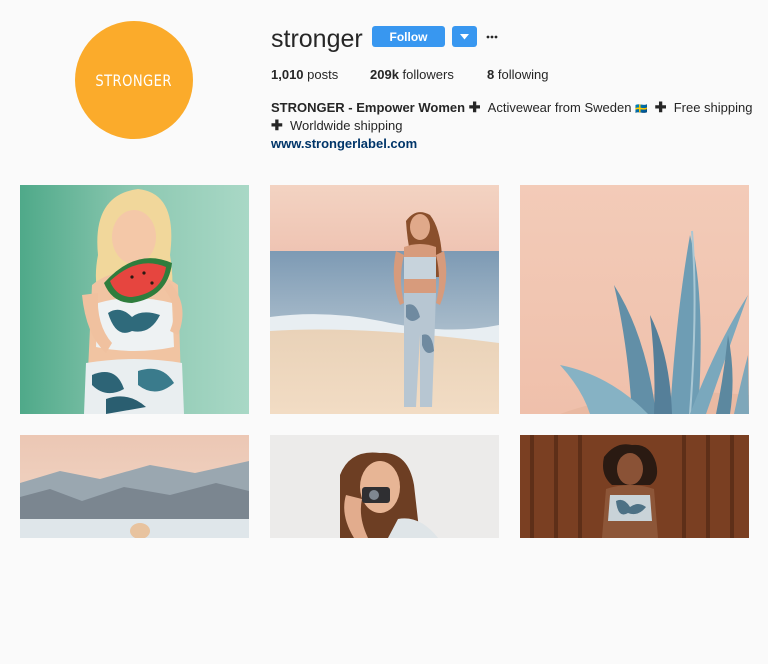 Image resolution: width=768 pixels, height=664 pixels. I want to click on woman-with-watermelon-image, so click(134, 299).